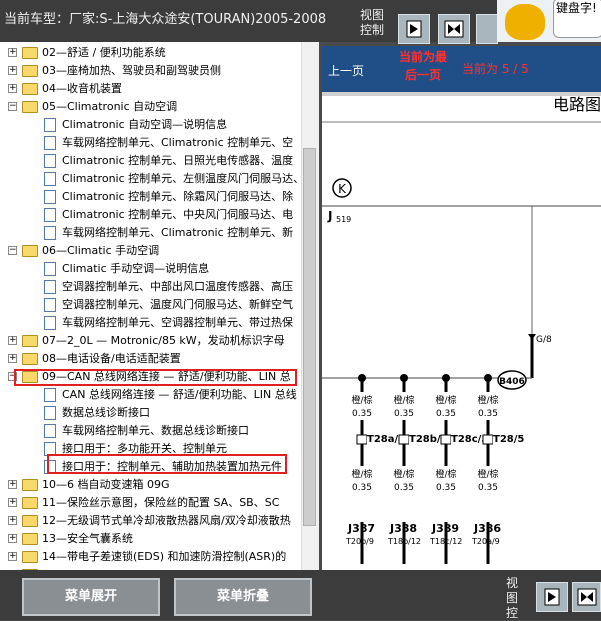 Image resolution: width=601 pixels, height=621 pixels. I want to click on b406-label: B406, so click(512, 382).